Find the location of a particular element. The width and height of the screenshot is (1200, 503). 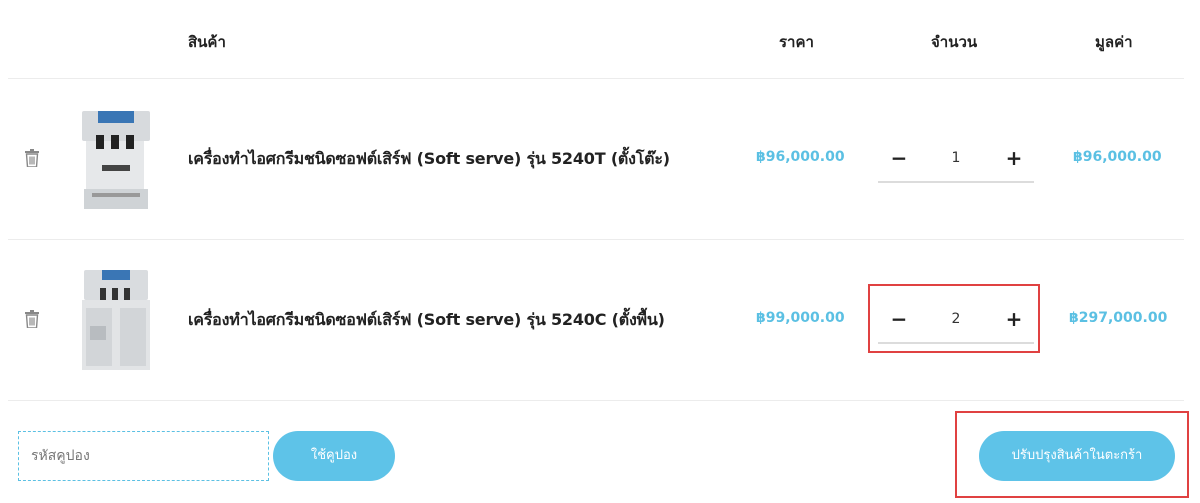

quantity-highlight-box is located at coordinates (954, 318).